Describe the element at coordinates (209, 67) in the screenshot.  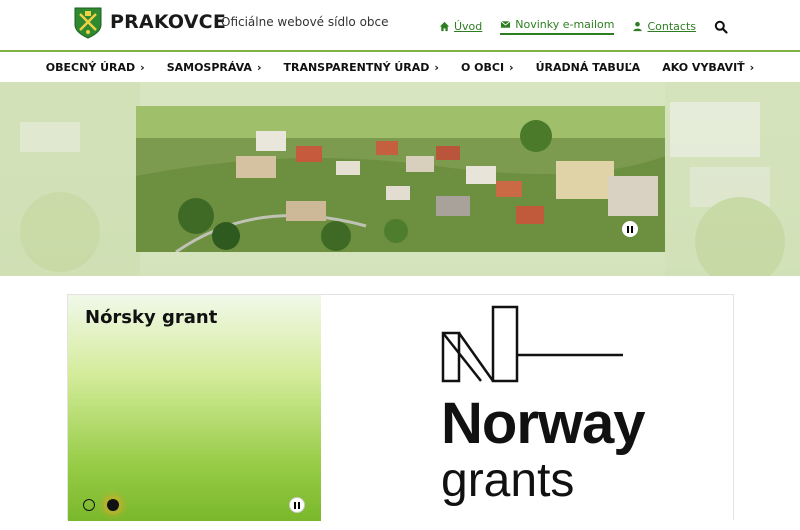
I see `nav-item-label: SAMOSPRÁVA` at that location.